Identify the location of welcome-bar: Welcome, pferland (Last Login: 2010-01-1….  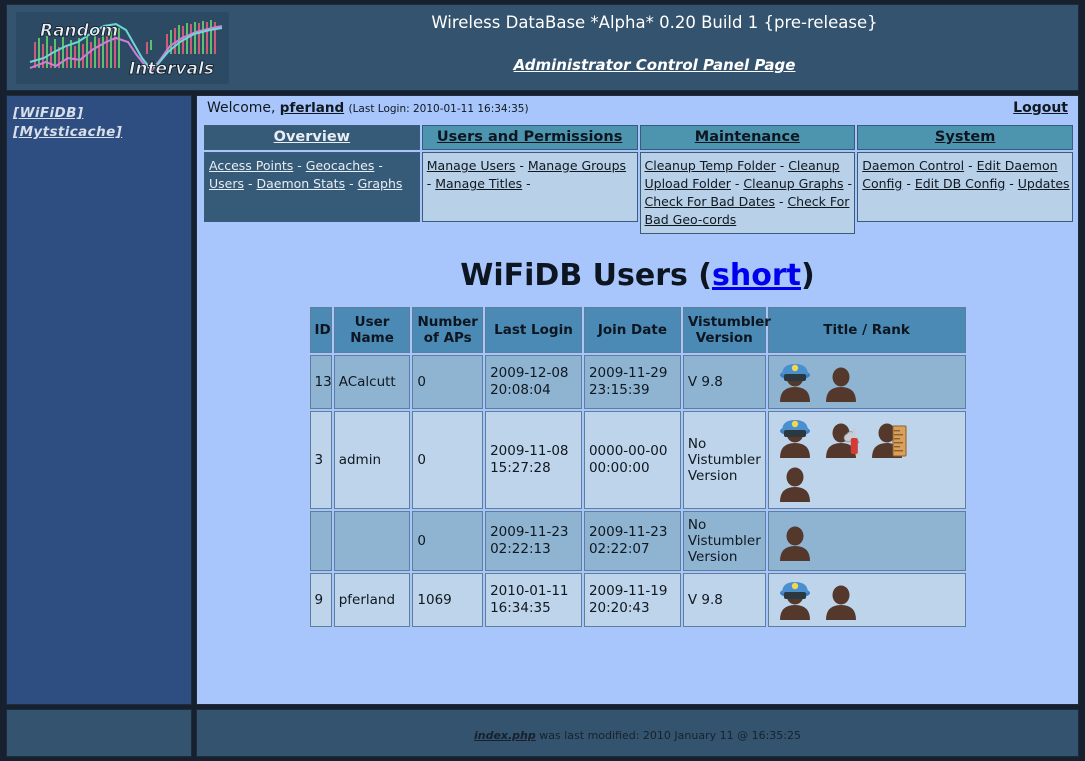
(637, 109).